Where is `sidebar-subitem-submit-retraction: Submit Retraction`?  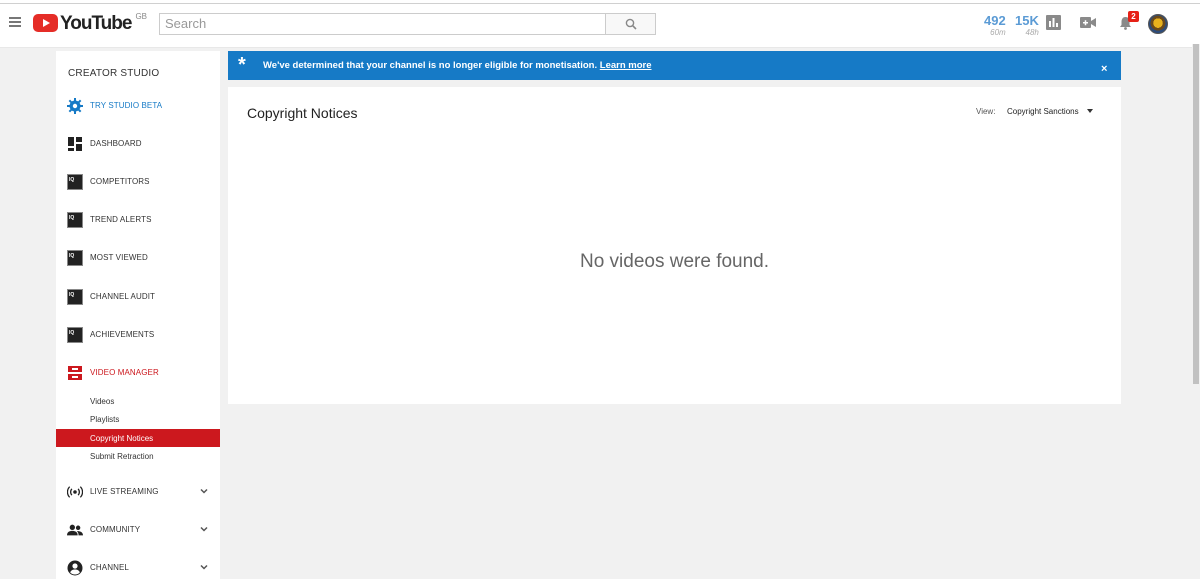
sidebar-subitem-submit-retraction: Submit Retraction is located at coordinates (138, 456).